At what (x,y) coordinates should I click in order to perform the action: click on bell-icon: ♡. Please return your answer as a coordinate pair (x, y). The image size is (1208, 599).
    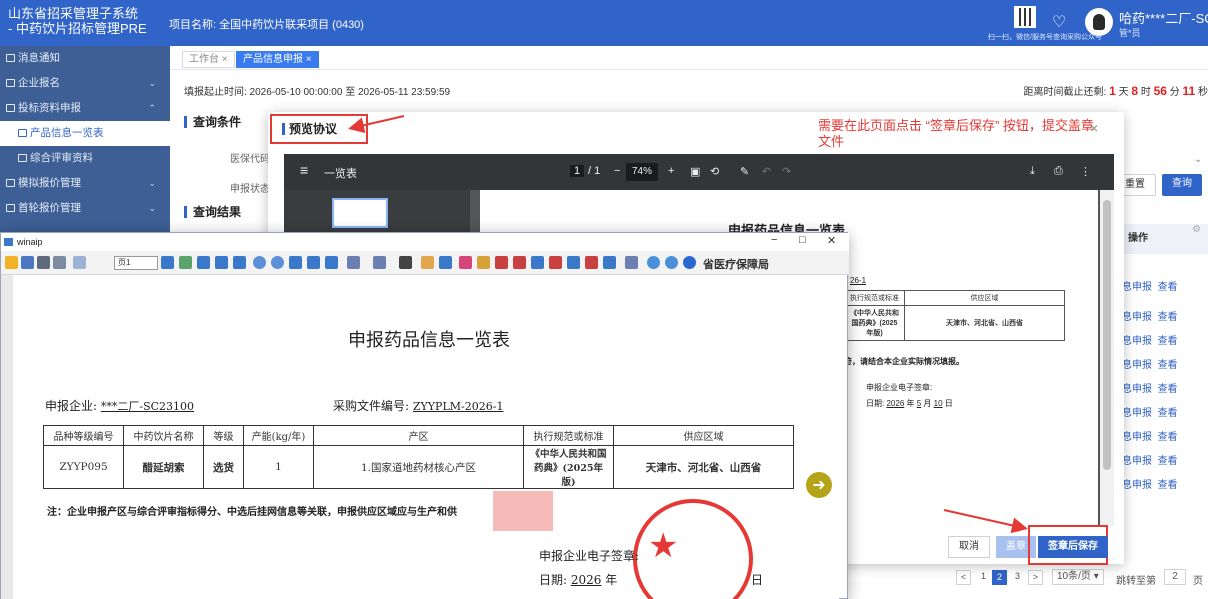
    Looking at the image, I should click on (1059, 22).